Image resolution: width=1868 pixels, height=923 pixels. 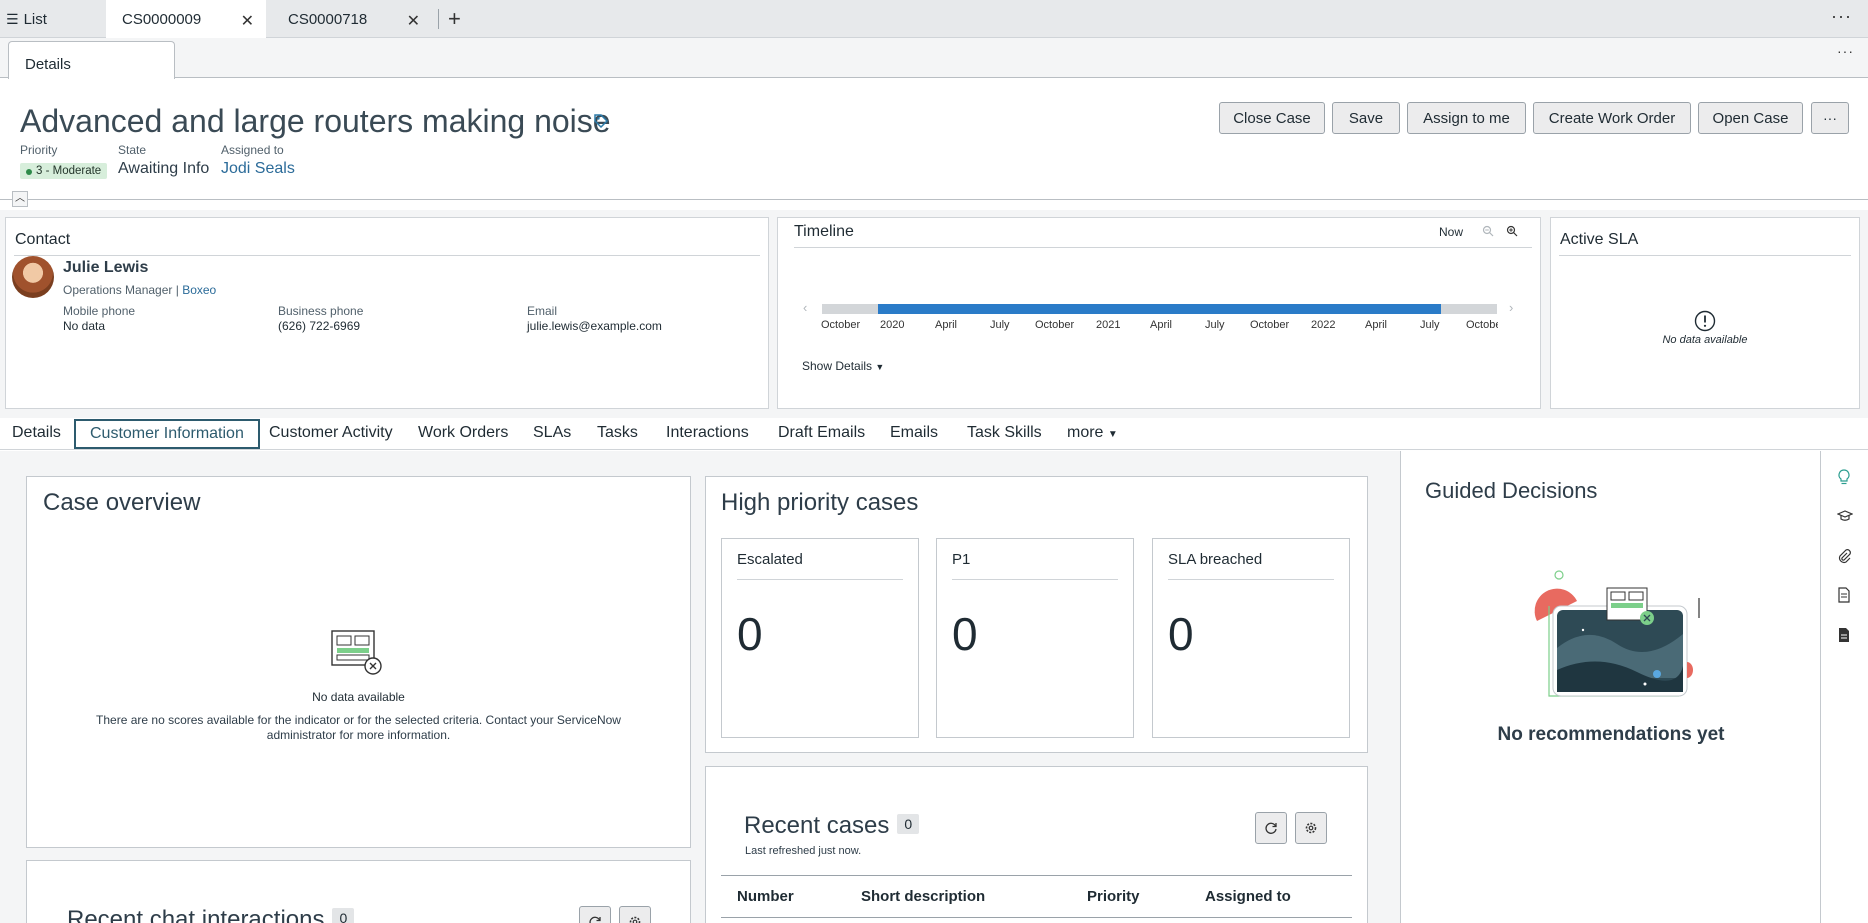 What do you see at coordinates (186, 19) in the screenshot?
I see `tab-case-1: CS0000009 ✕` at bounding box center [186, 19].